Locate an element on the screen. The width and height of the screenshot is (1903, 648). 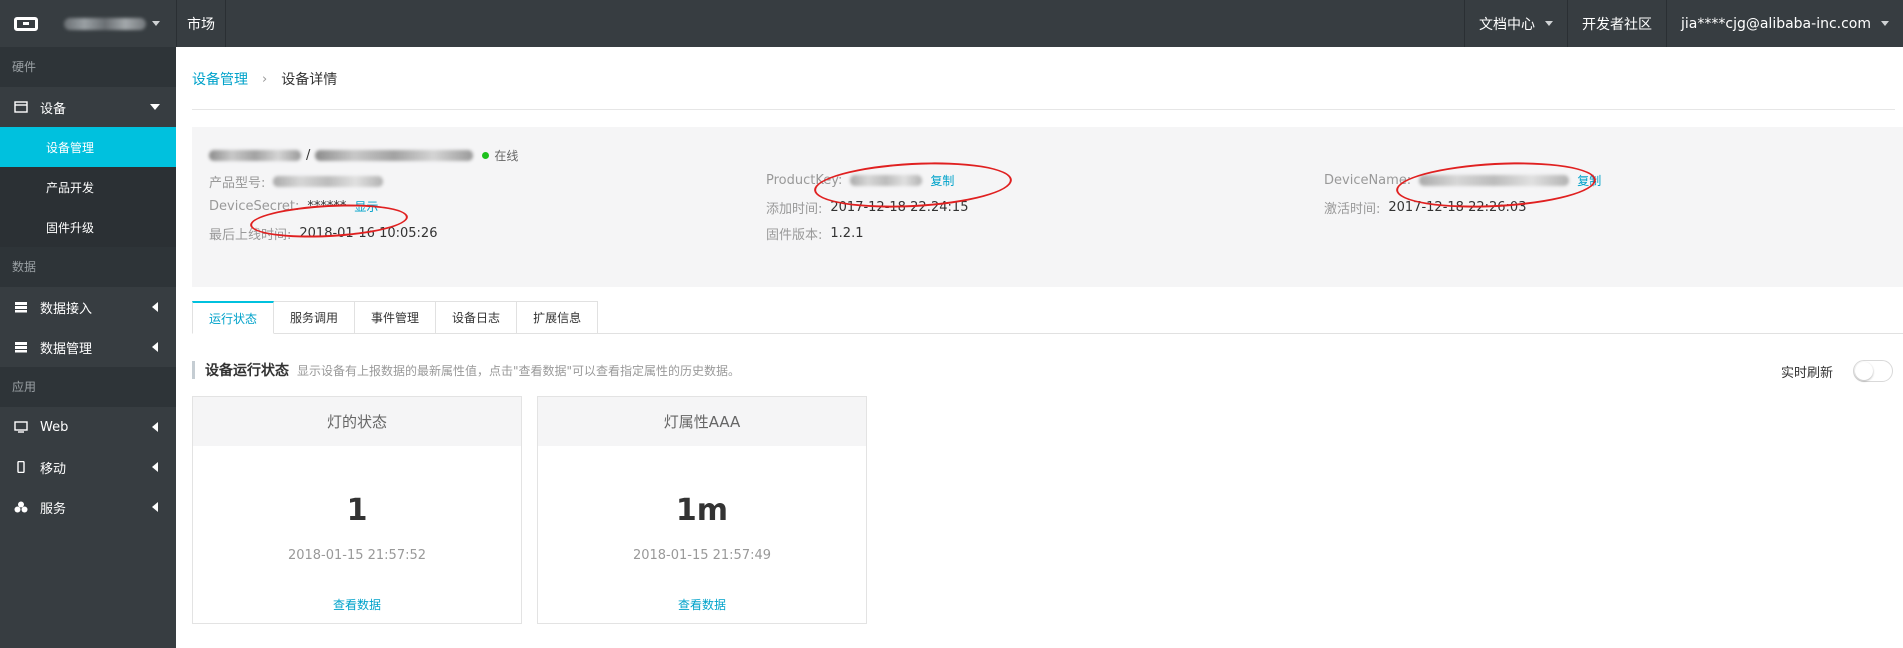
user-menu: jia****cjg@alibaba-inc.com is located at coordinates (1784, 23).